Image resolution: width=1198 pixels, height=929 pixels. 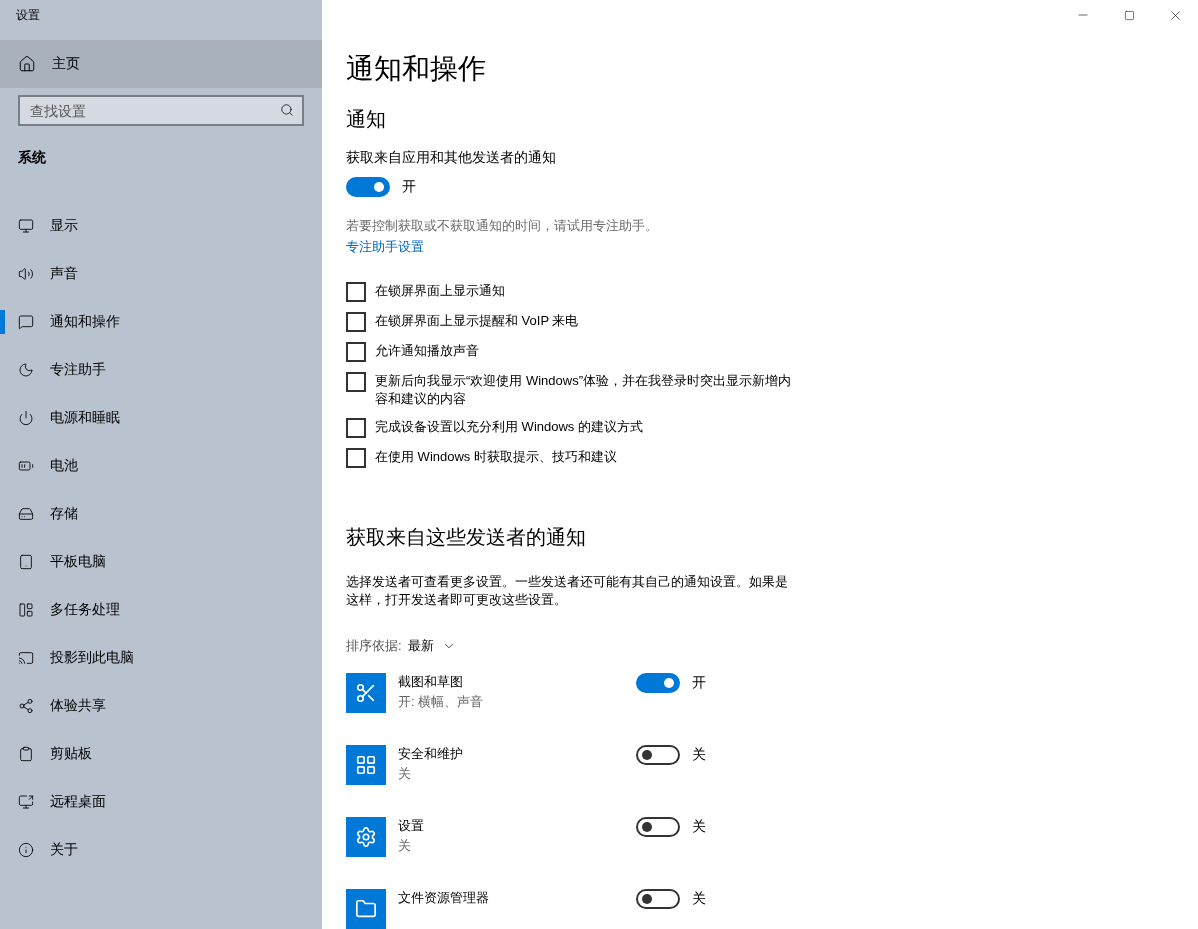 What do you see at coordinates (287, 110) in the screenshot?
I see `search-icon` at bounding box center [287, 110].